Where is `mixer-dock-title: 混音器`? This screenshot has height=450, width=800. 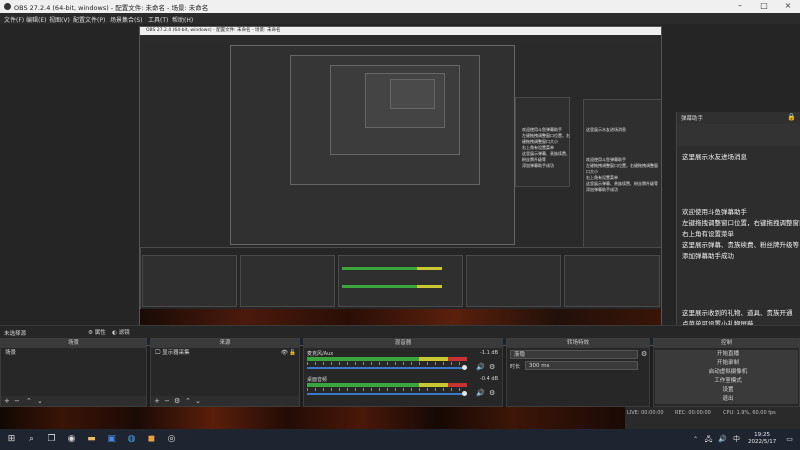
mixer-dock-title: 混音器 is located at coordinates (403, 343).